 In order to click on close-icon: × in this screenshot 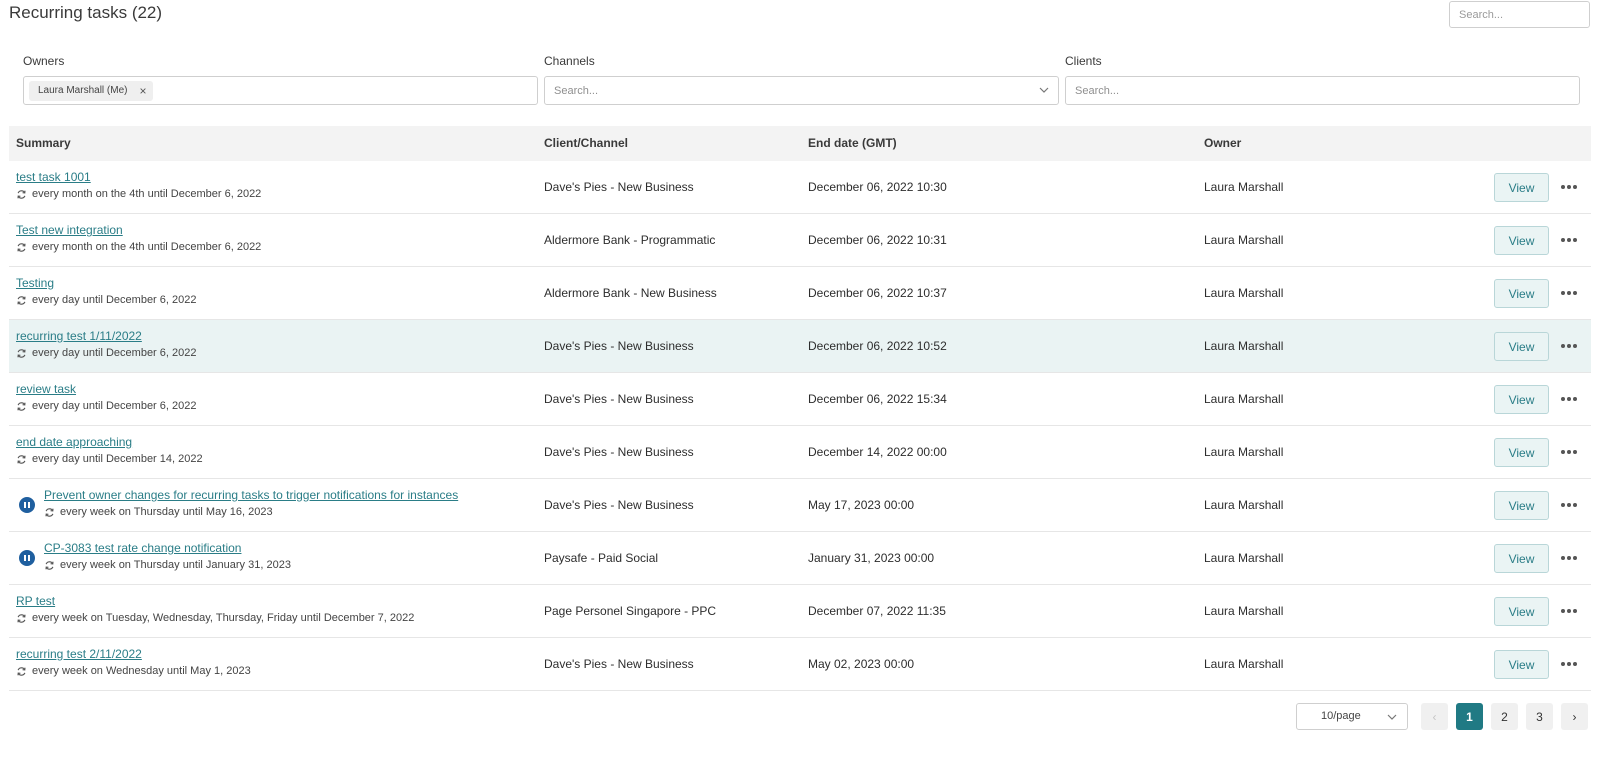, I will do `click(142, 91)`.